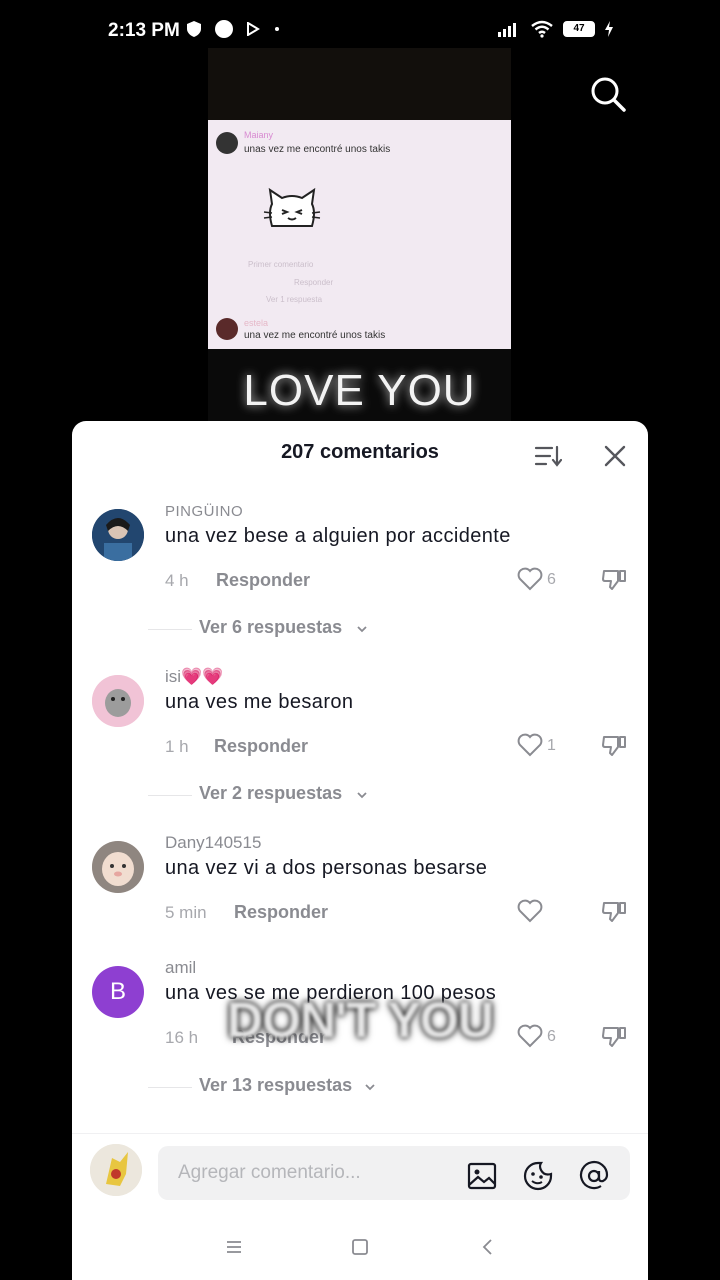 The image size is (720, 1280). Describe the element at coordinates (360, 1247) in the screenshot. I see `home-icon` at that location.